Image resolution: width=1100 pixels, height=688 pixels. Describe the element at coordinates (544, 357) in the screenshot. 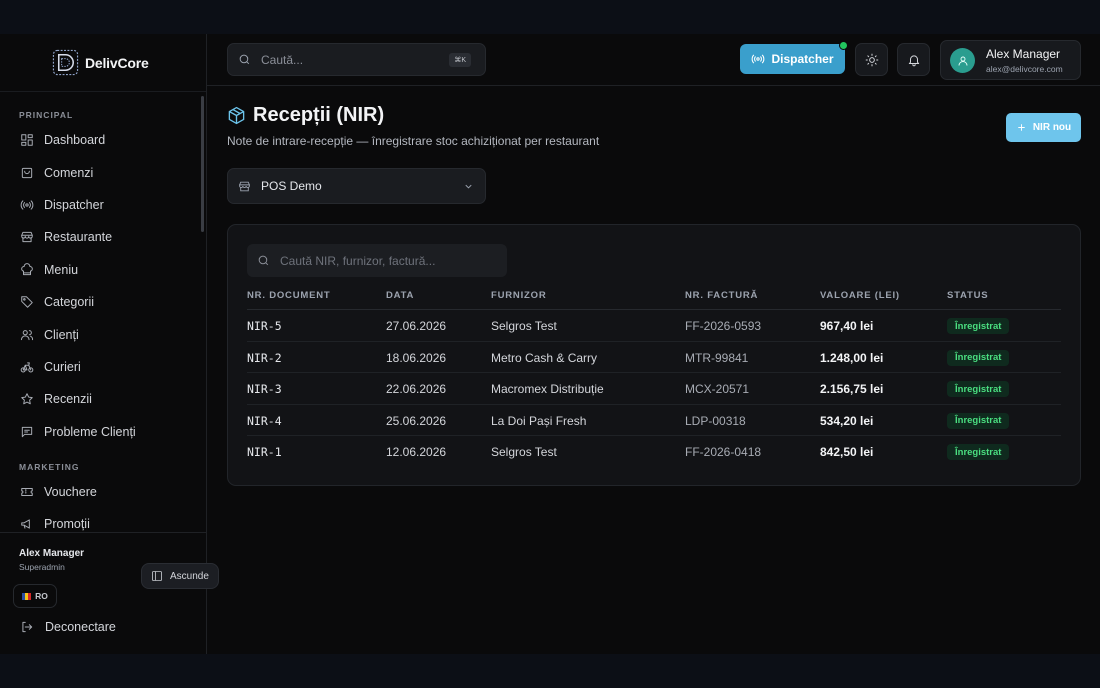

I see `cell-supplier: Metro Cash & Carry` at that location.